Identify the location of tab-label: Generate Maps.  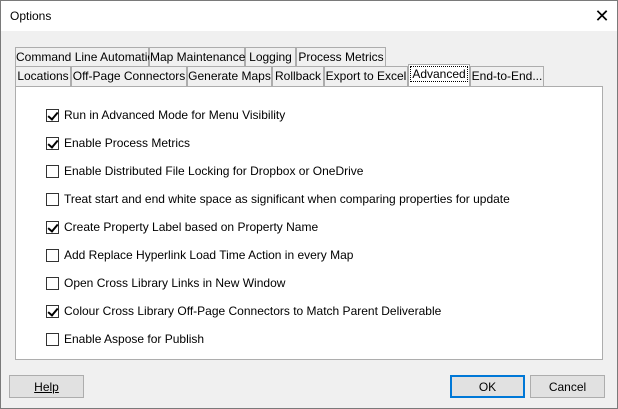
(229, 76).